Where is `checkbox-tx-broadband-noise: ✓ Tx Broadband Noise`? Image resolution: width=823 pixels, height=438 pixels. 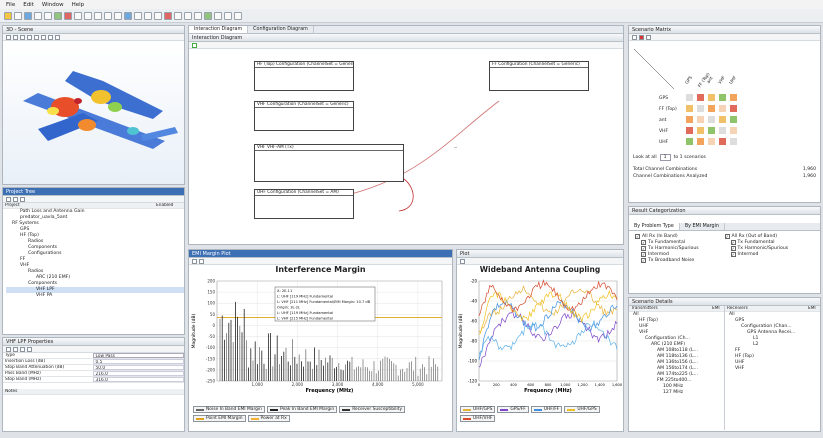 checkbox-tx-broadband-noise: ✓ Tx Broadband Noise is located at coordinates (680, 260).